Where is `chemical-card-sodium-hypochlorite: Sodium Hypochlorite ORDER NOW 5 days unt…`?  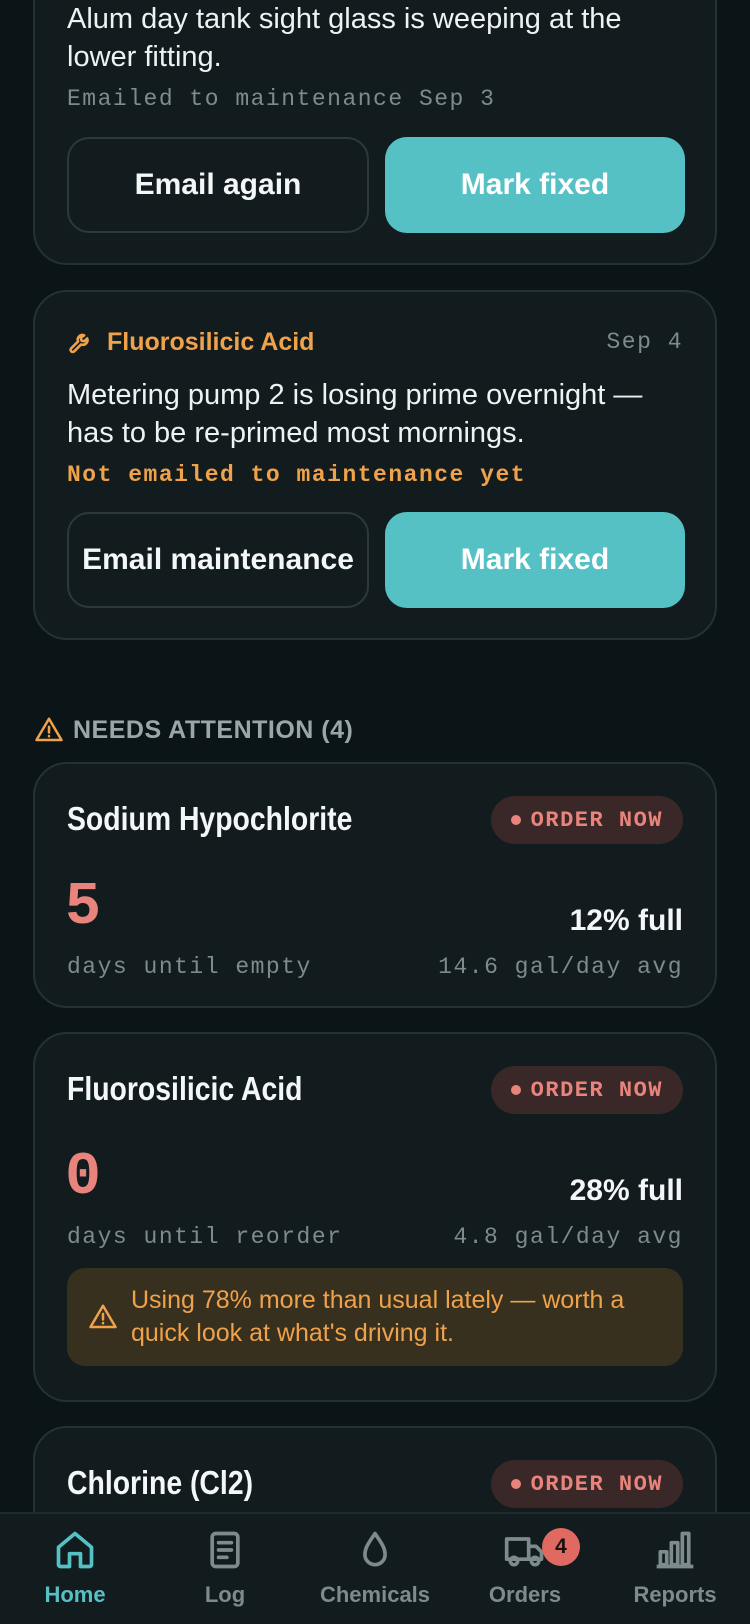
chemical-card-sodium-hypochlorite: Sodium Hypochlorite ORDER NOW 5 days unt… is located at coordinates (375, 885).